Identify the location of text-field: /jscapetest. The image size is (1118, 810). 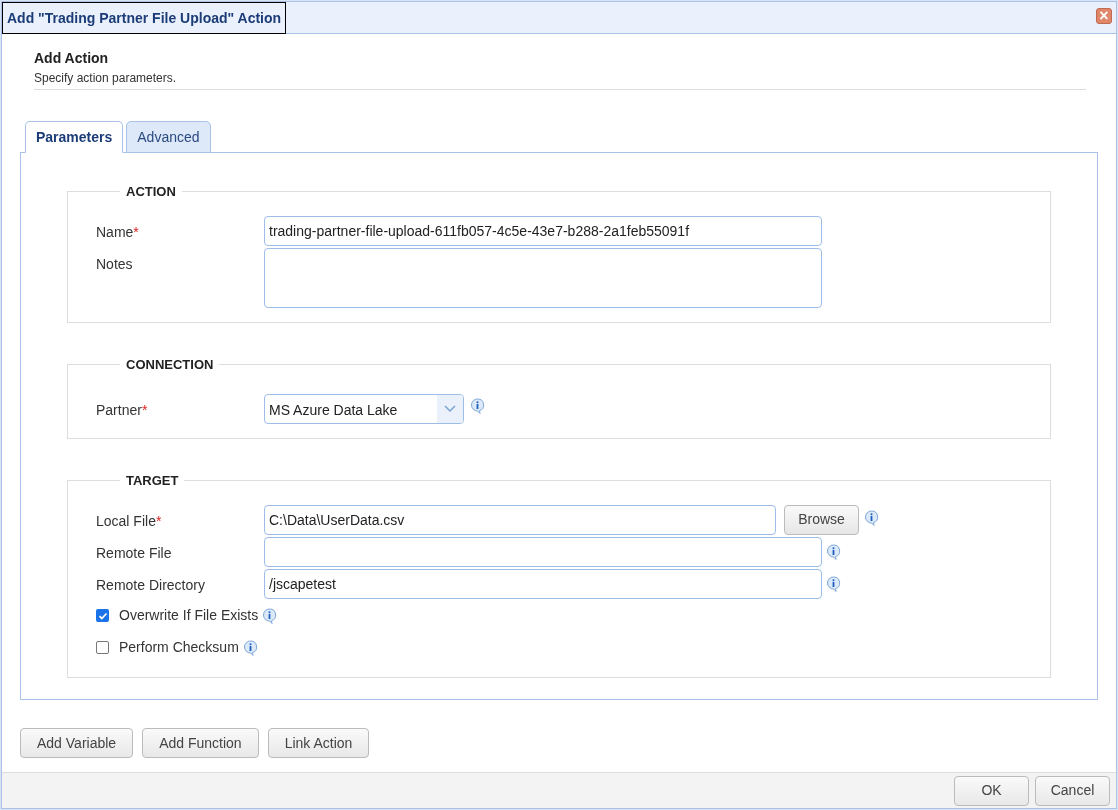
(543, 583).